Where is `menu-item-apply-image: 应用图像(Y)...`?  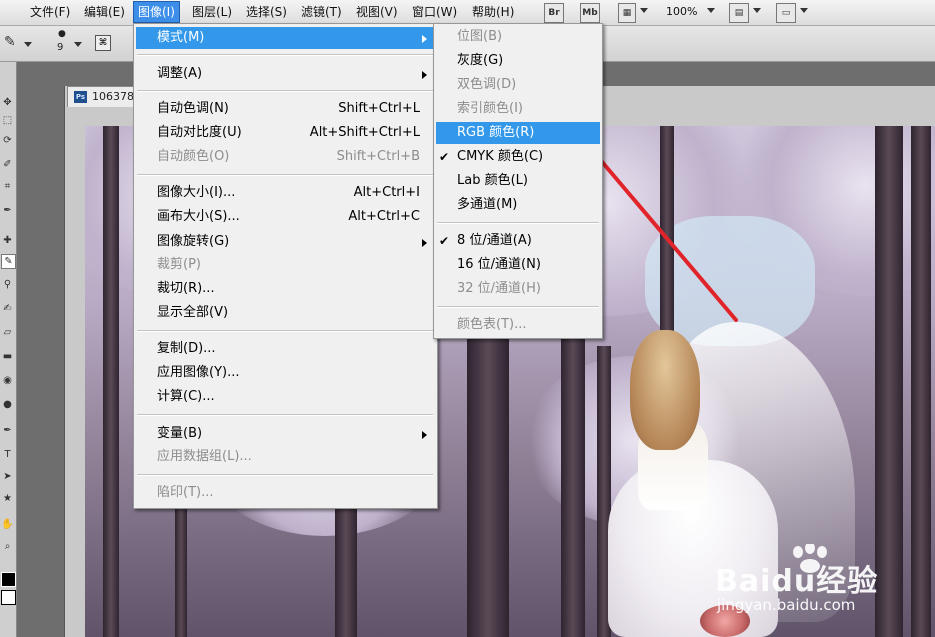 menu-item-apply-image: 应用图像(Y)... is located at coordinates (285, 373).